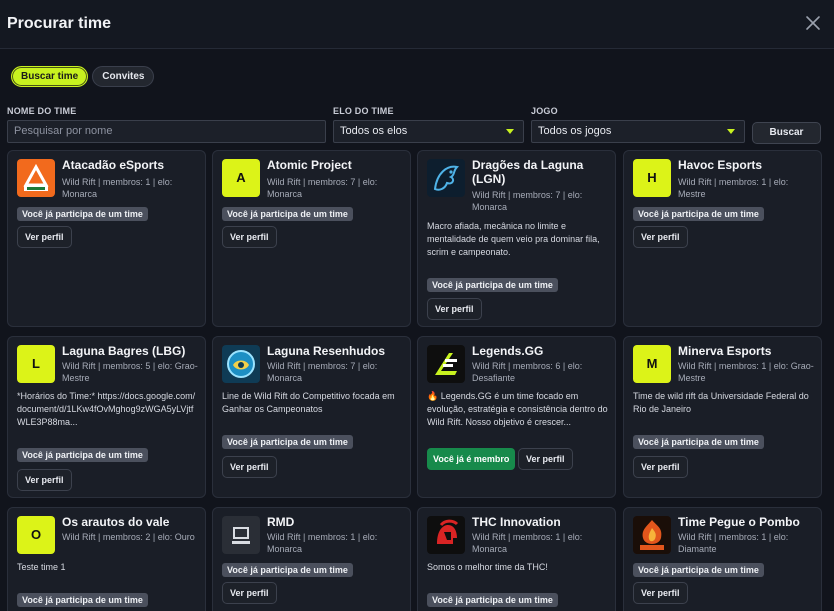 The width and height of the screenshot is (834, 611). Describe the element at coordinates (42, 111) in the screenshot. I see `team-name-label: NOME DO TIME` at that location.